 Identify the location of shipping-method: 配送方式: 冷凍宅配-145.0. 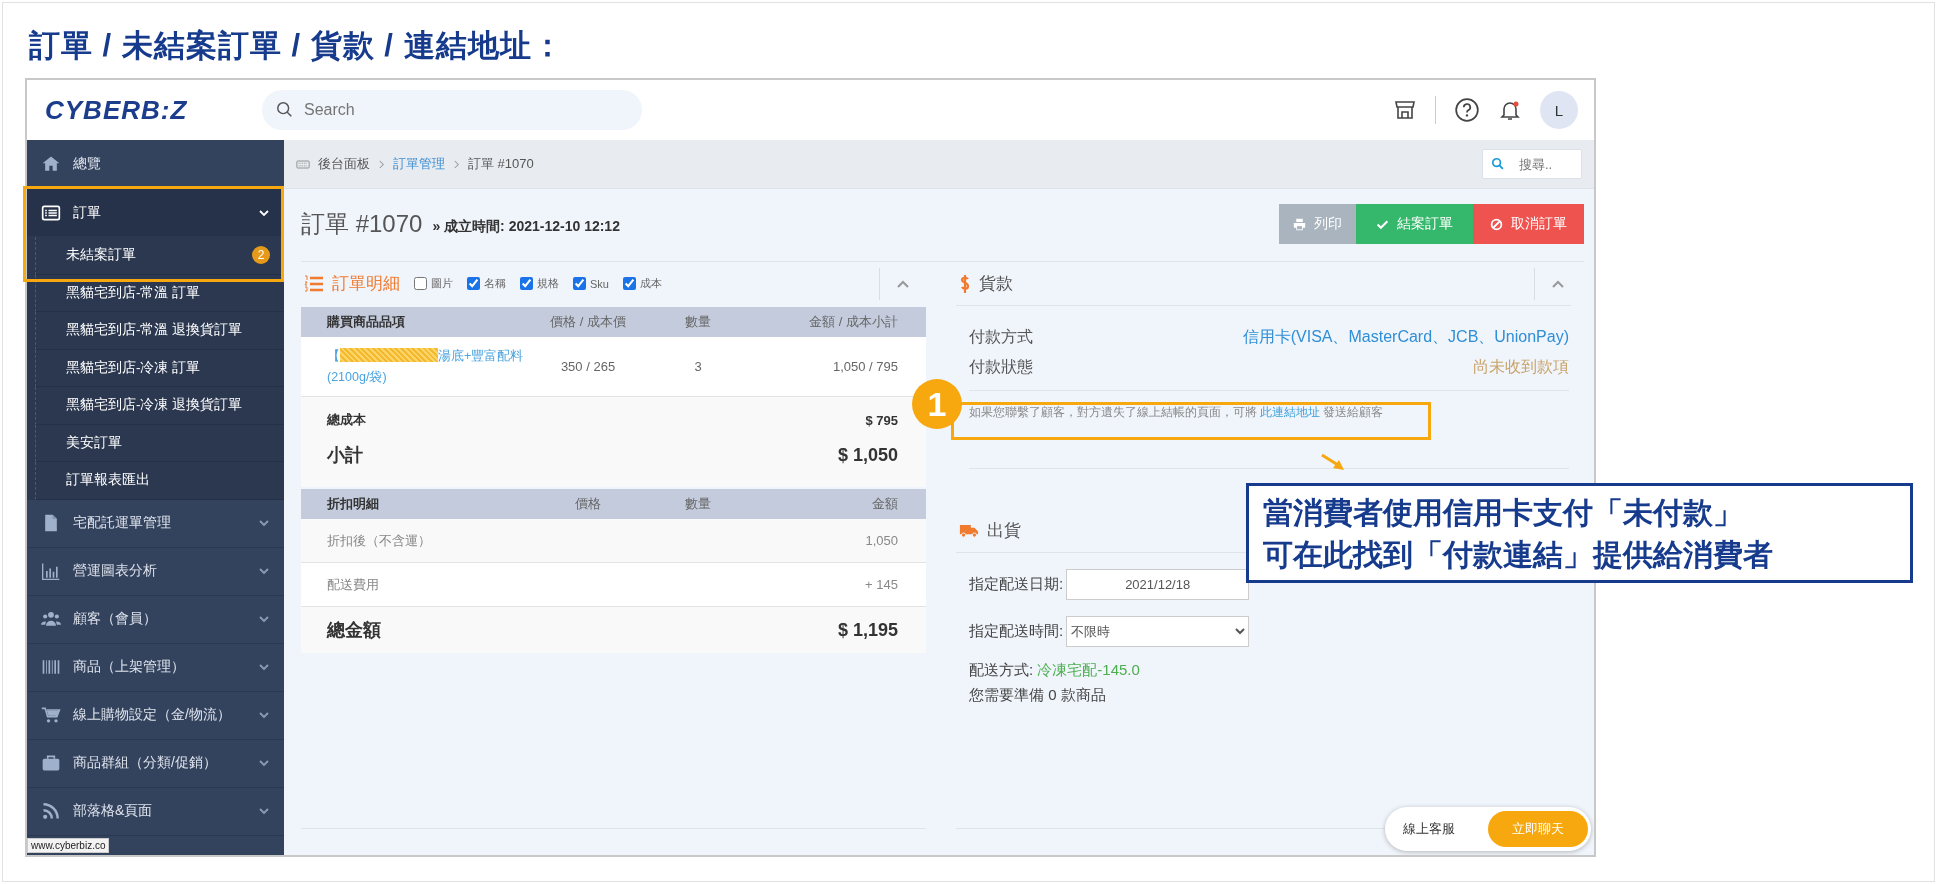
(1054, 670).